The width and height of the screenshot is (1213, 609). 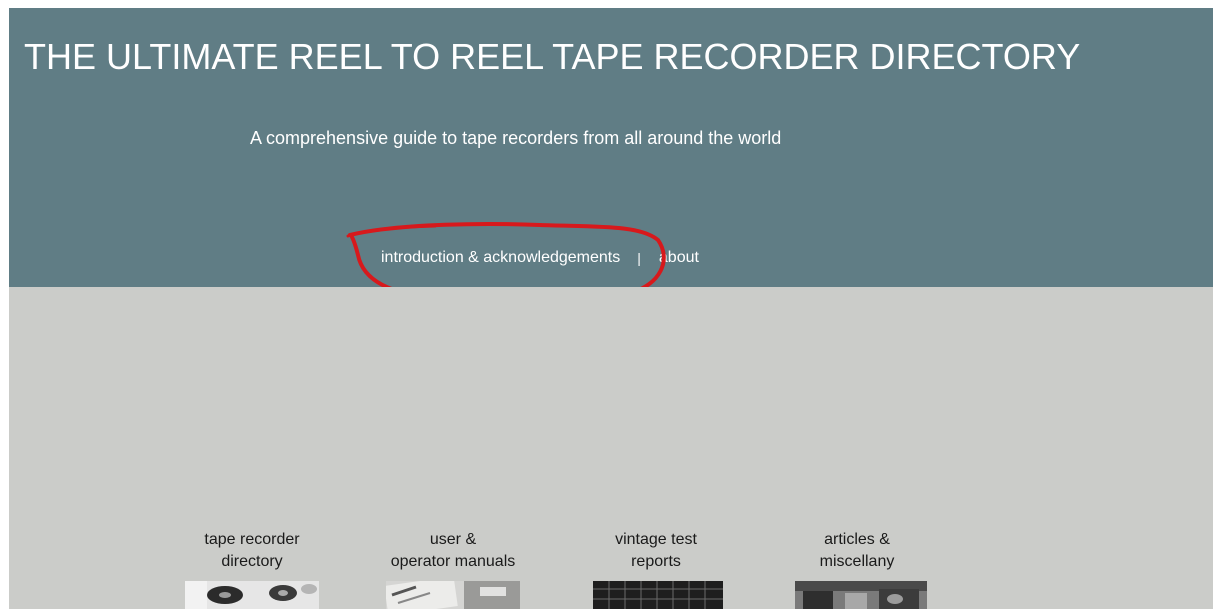 I want to click on vintage-photo-thumbnail-icon, so click(x=862, y=595).